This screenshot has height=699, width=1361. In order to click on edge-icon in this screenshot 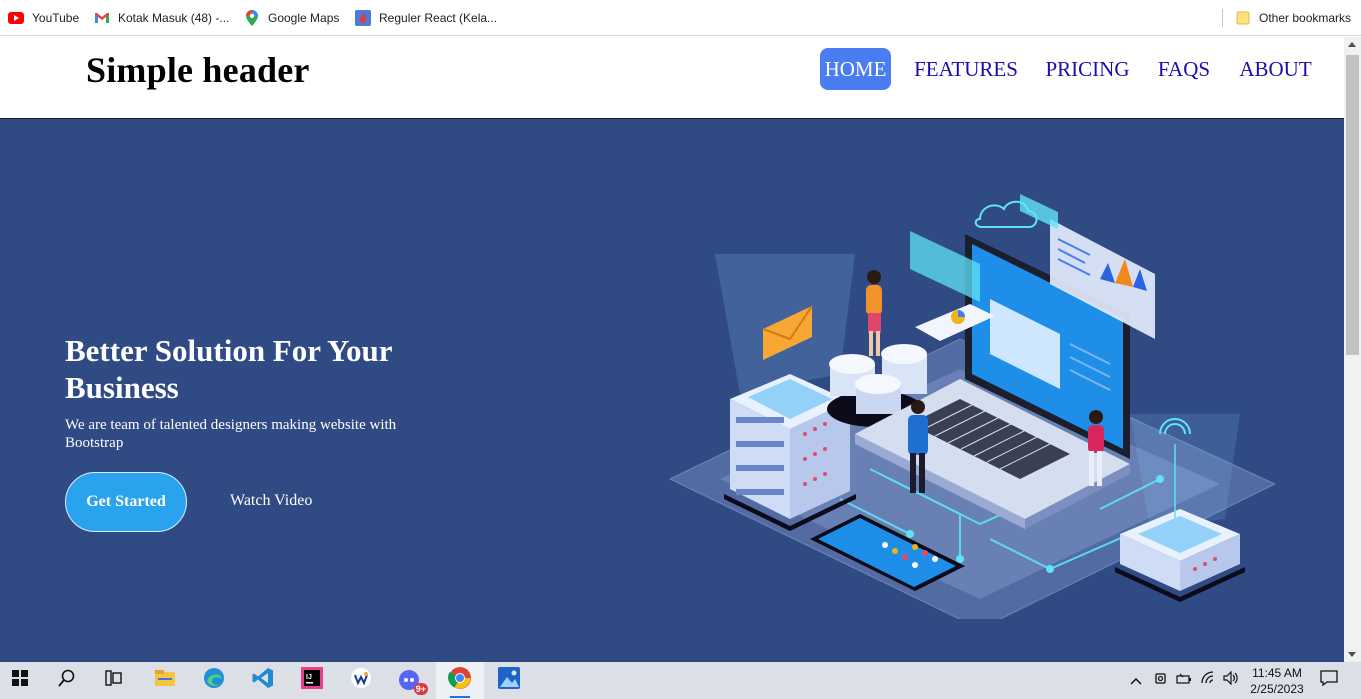, I will do `click(214, 680)`.